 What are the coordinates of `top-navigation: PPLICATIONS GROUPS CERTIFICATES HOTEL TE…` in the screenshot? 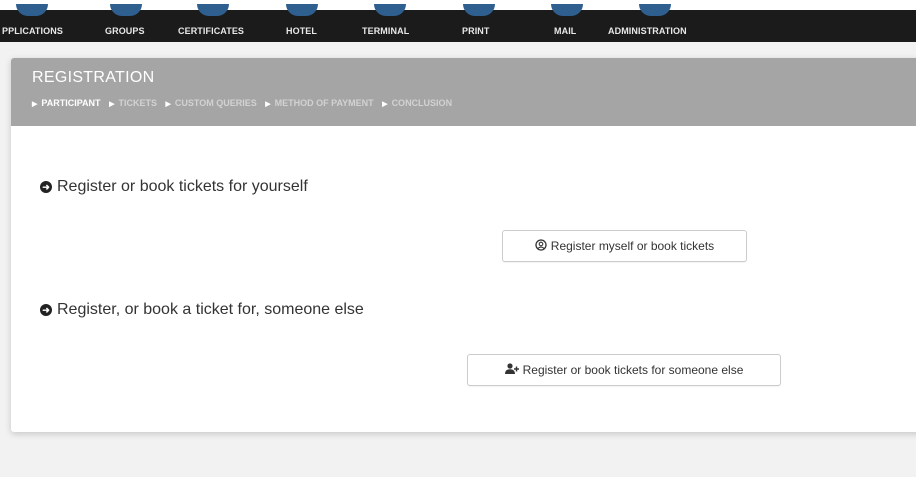 It's located at (458, 21).